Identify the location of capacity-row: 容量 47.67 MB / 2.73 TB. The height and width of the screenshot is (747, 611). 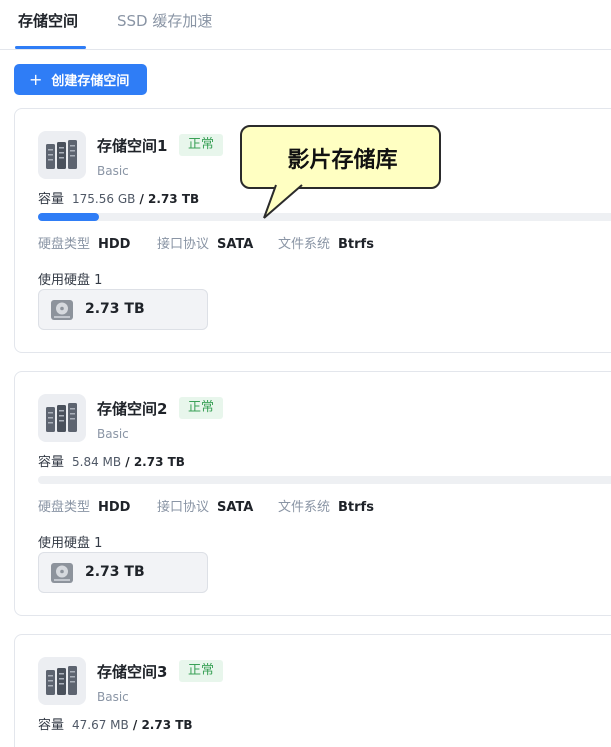
(115, 723).